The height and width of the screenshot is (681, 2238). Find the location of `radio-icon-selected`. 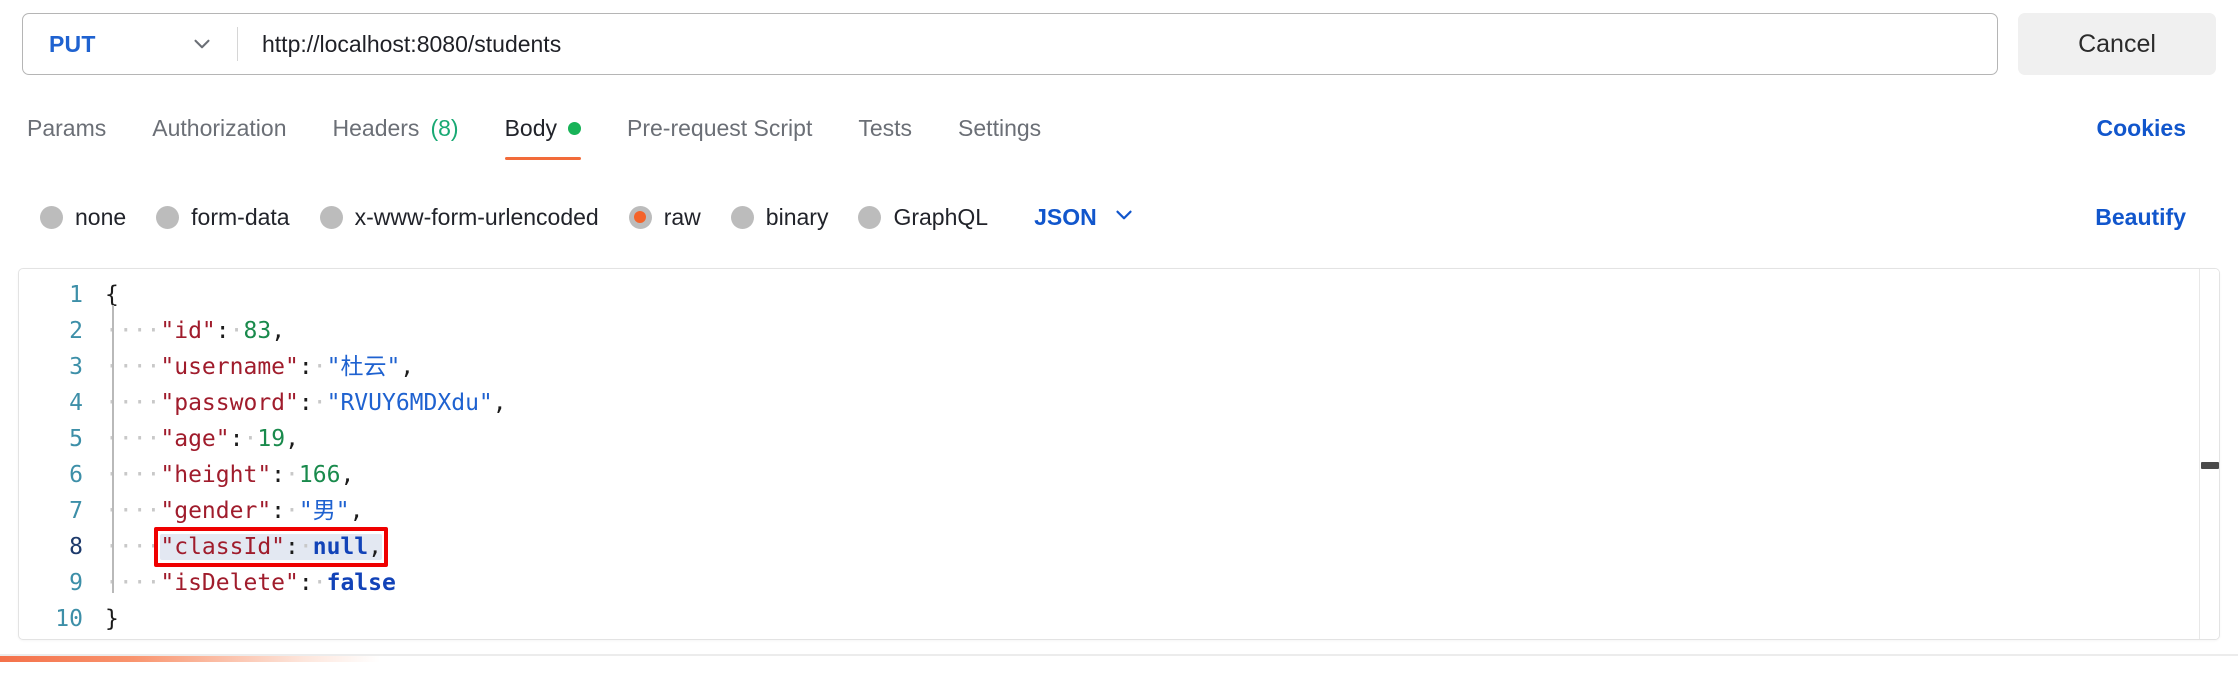

radio-icon-selected is located at coordinates (640, 217).